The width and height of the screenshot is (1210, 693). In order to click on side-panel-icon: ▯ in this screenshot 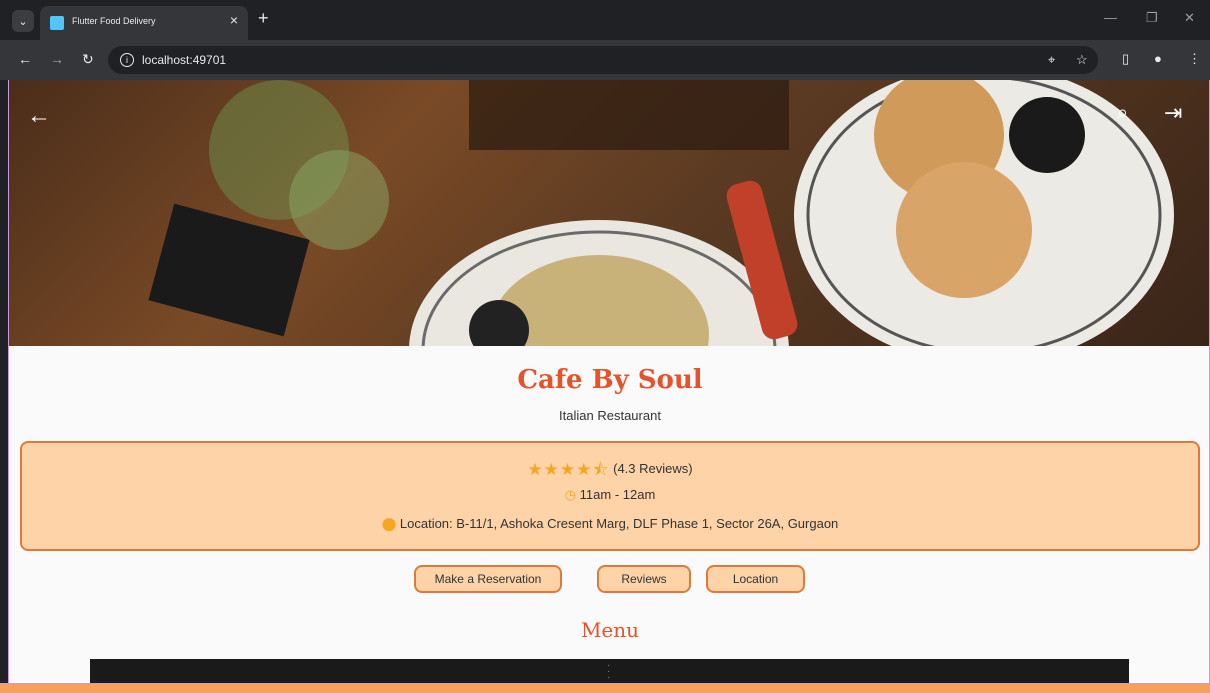, I will do `click(1125, 59)`.